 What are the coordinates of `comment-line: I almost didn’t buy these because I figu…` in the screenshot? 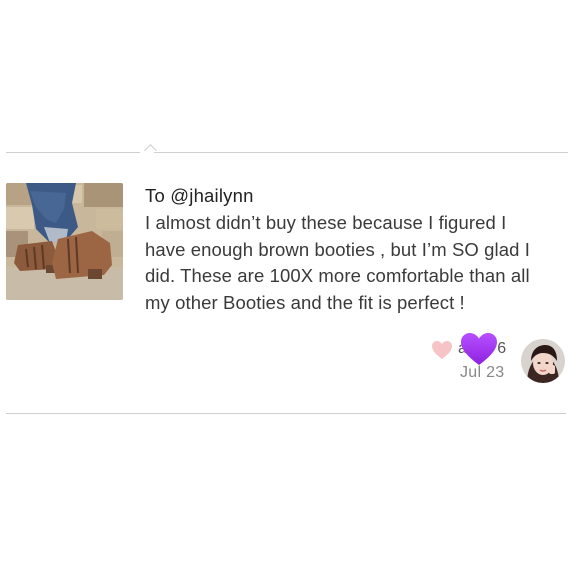 It's located at (326, 222).